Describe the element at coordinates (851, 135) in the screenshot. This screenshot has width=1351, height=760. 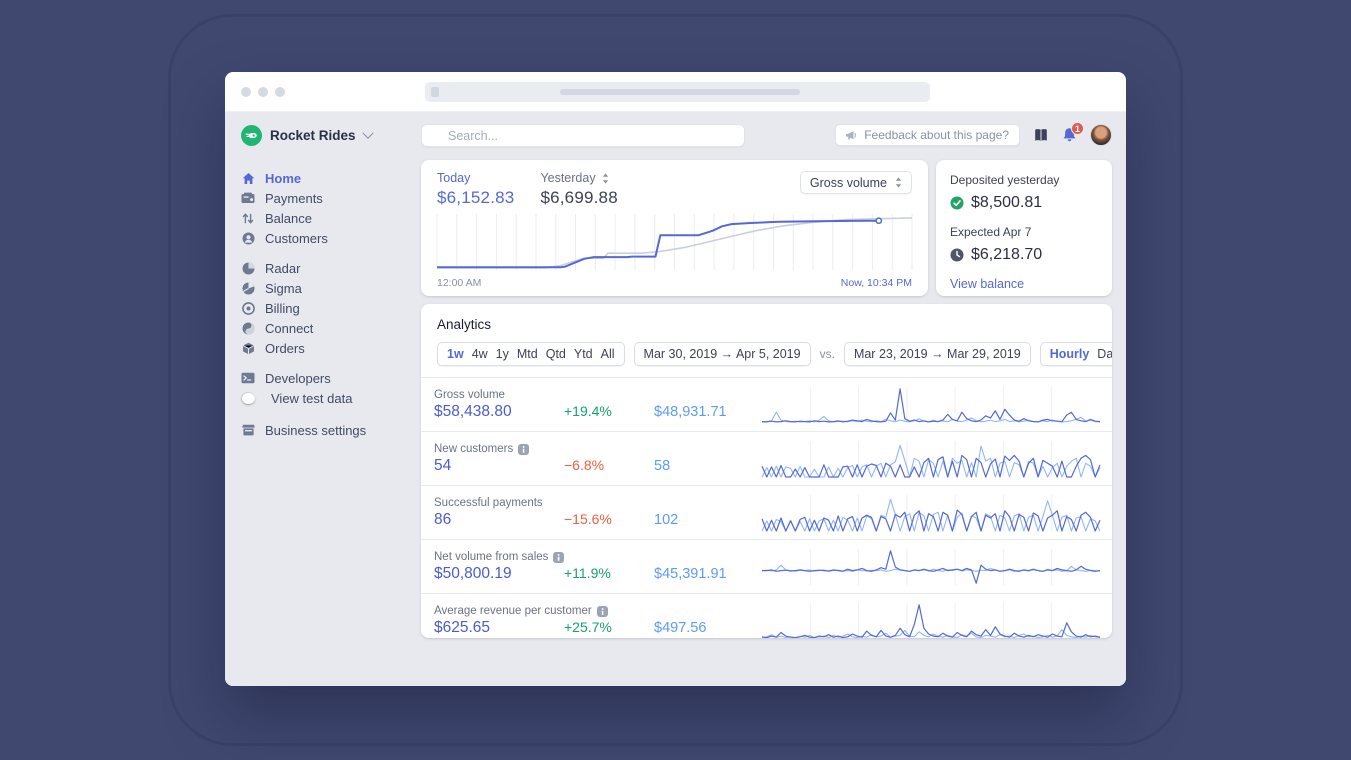
I see `megaphone-icon` at that location.